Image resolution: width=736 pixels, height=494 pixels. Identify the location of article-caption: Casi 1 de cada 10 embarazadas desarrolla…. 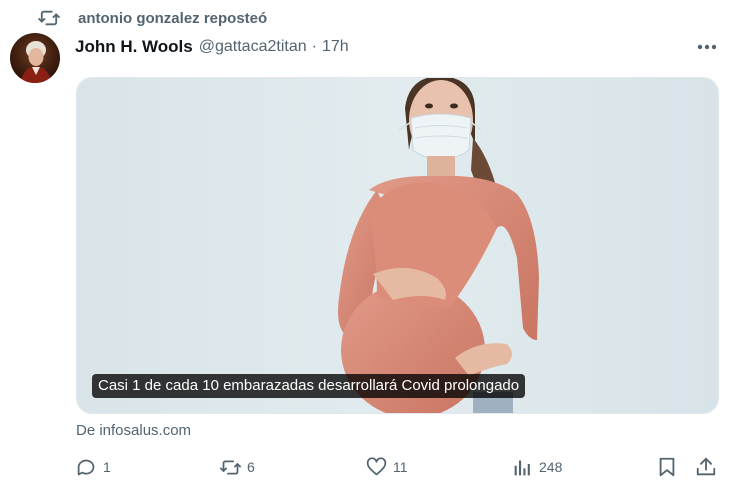
(309, 386).